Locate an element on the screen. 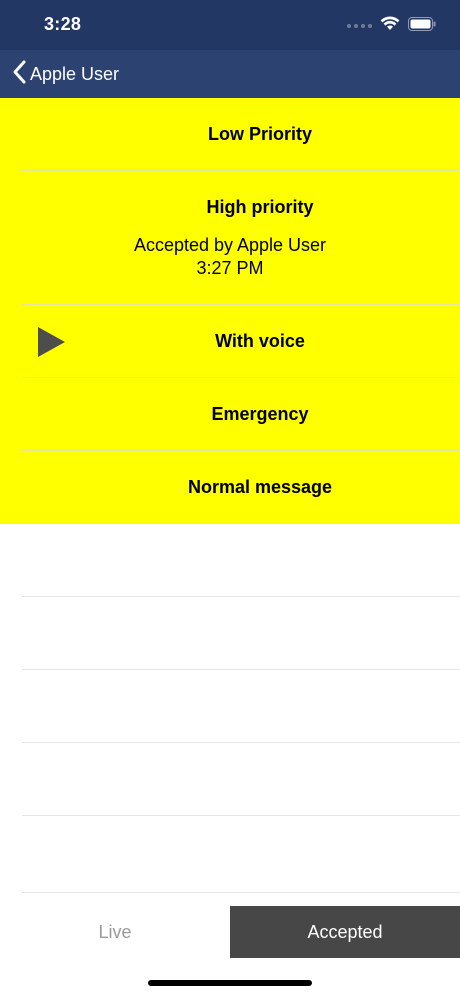  wifi-icon is located at coordinates (390, 26).